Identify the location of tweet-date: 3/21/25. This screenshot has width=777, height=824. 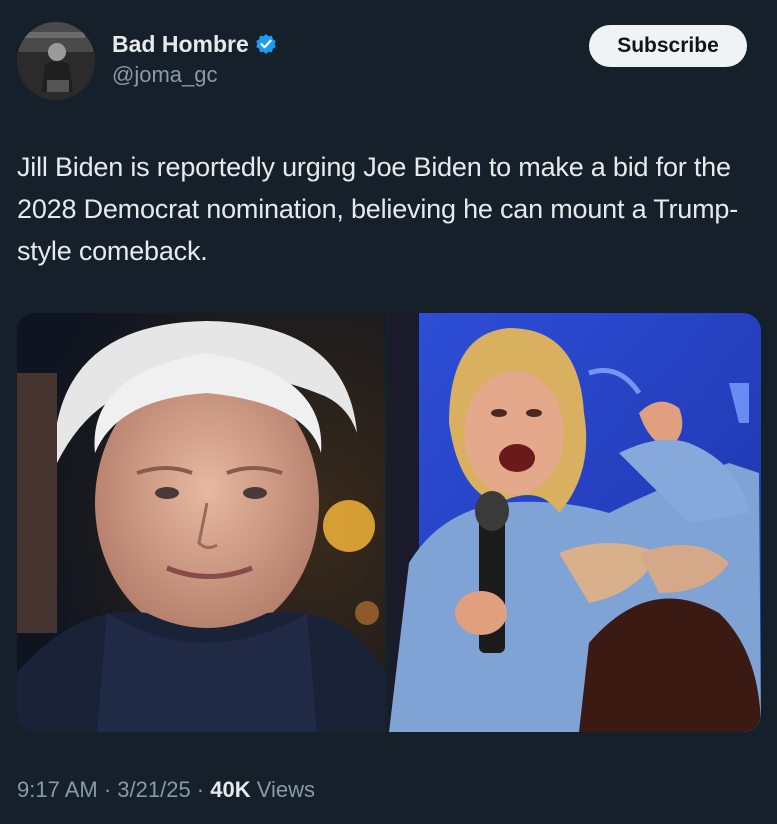
(153, 789).